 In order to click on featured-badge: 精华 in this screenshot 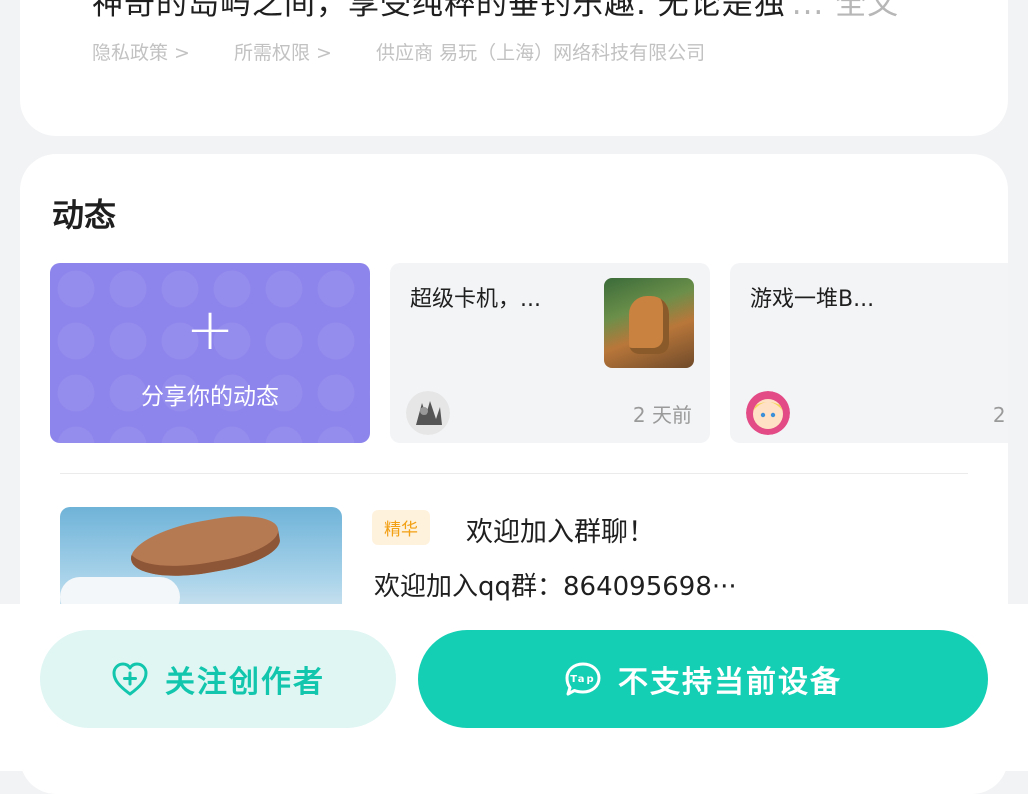, I will do `click(401, 527)`.